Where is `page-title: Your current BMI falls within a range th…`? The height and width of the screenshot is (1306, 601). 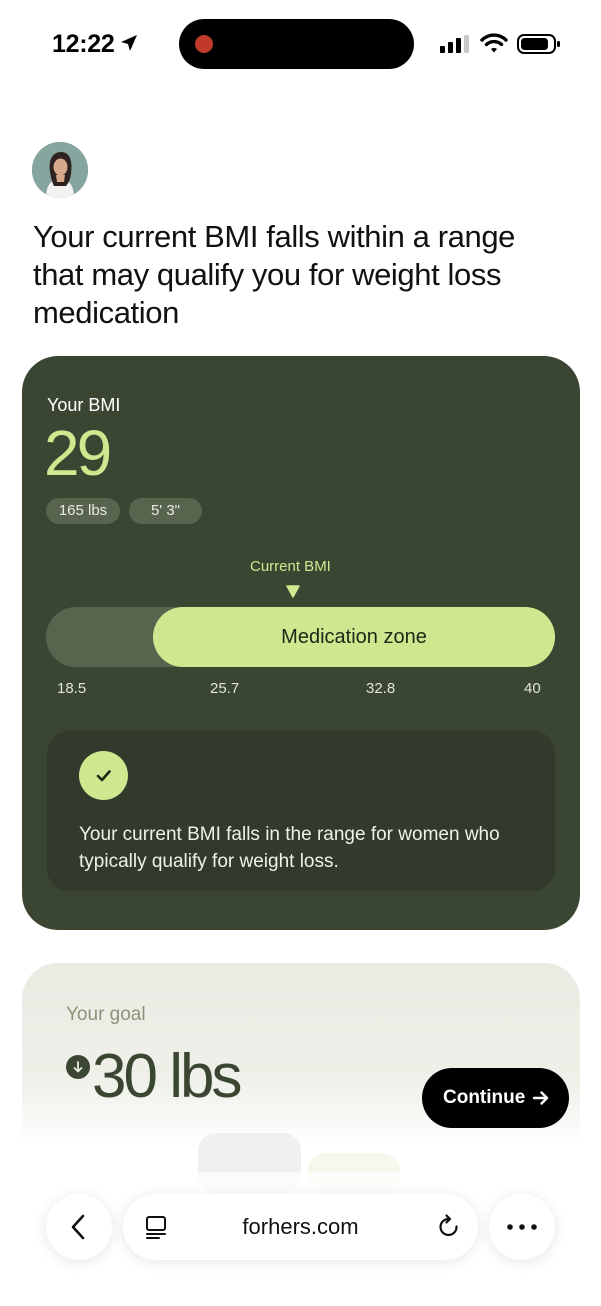 page-title: Your current BMI falls within a range th… is located at coordinates (274, 274).